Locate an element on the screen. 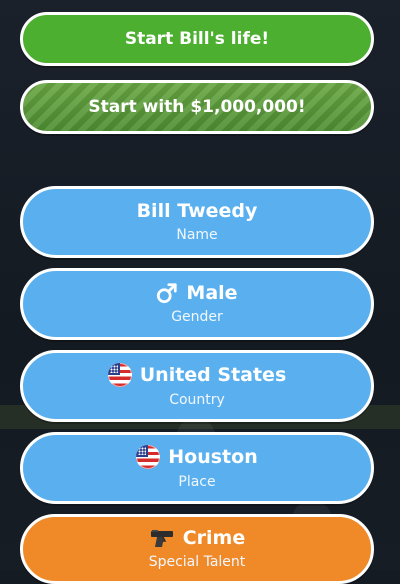 The width and height of the screenshot is (400, 584). start-with-million-label: Start with $1,000,000! is located at coordinates (197, 107).